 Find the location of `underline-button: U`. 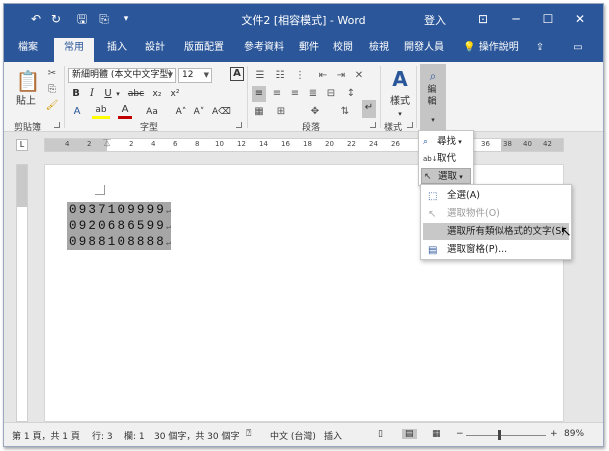

underline-button: U is located at coordinates (108, 94).